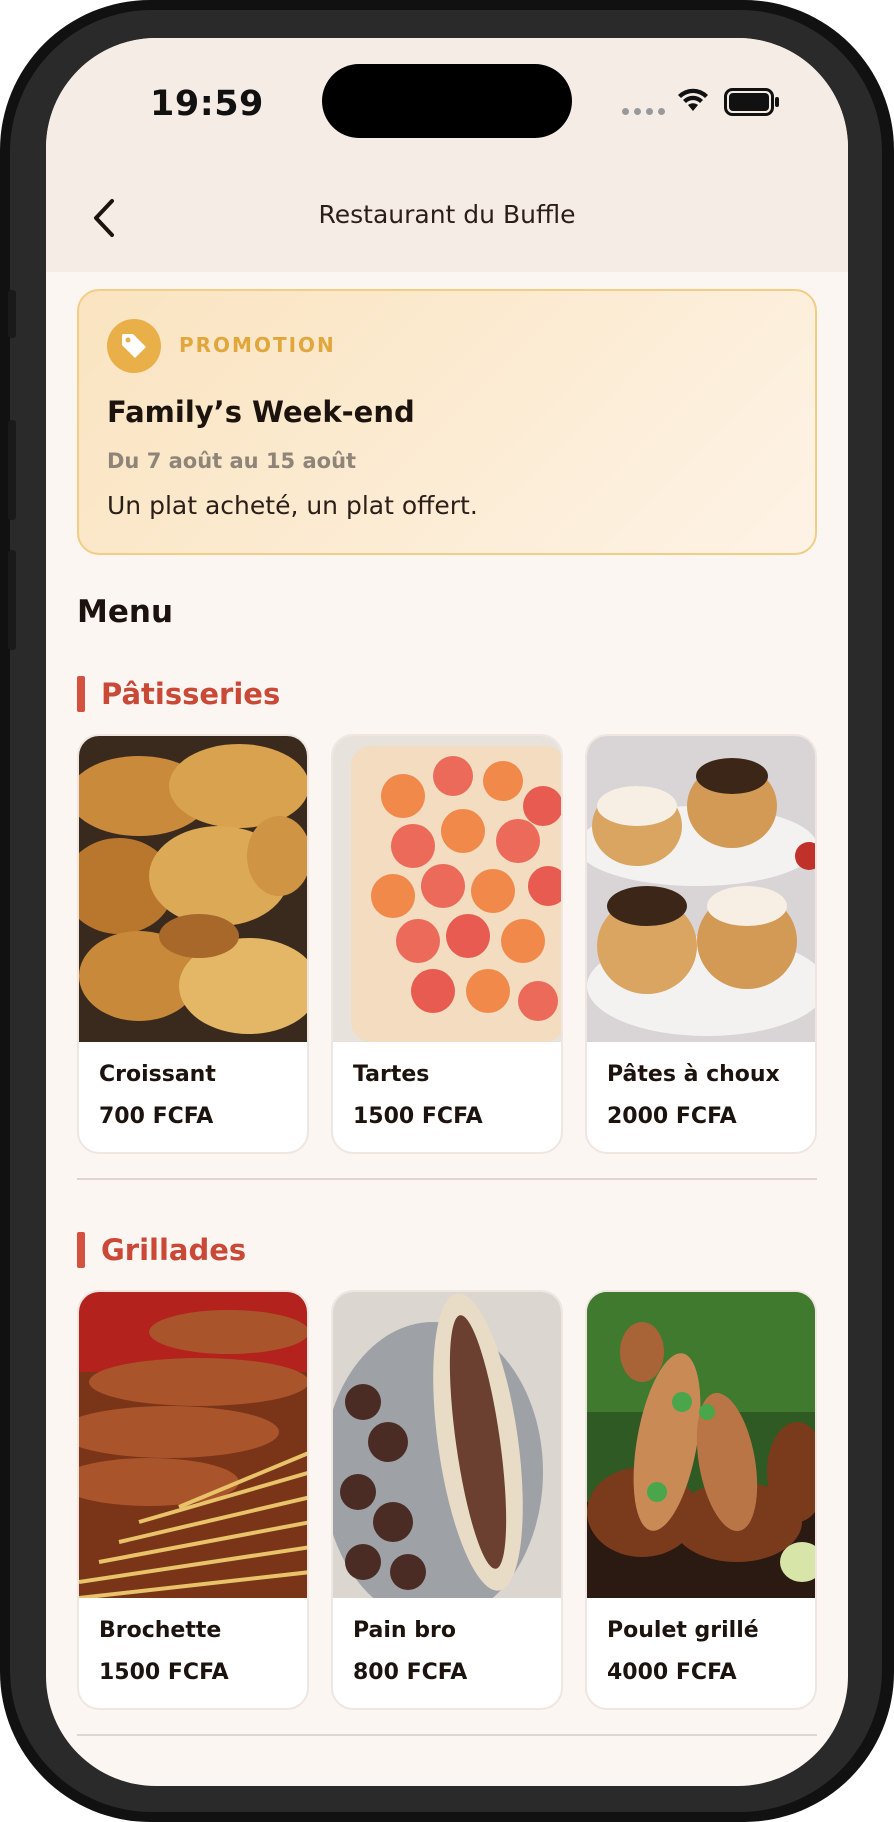 The image size is (894, 1822). I want to click on choux-image, so click(701, 889).